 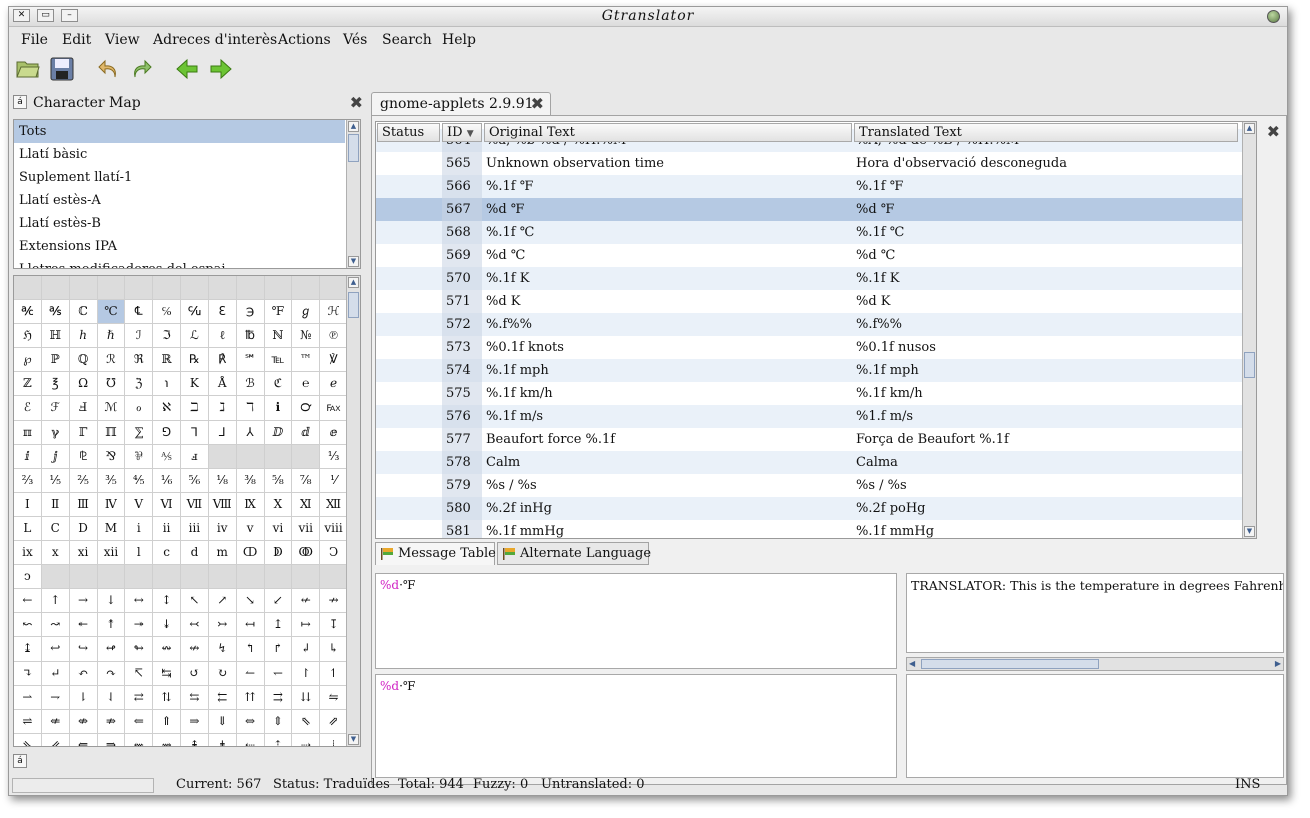 What do you see at coordinates (167, 432) in the screenshot?
I see `character-cell: ⅁` at bounding box center [167, 432].